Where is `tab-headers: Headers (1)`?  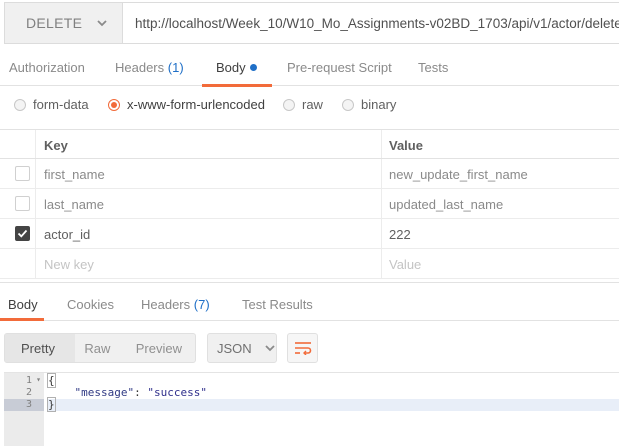 tab-headers: Headers (1) is located at coordinates (149, 67).